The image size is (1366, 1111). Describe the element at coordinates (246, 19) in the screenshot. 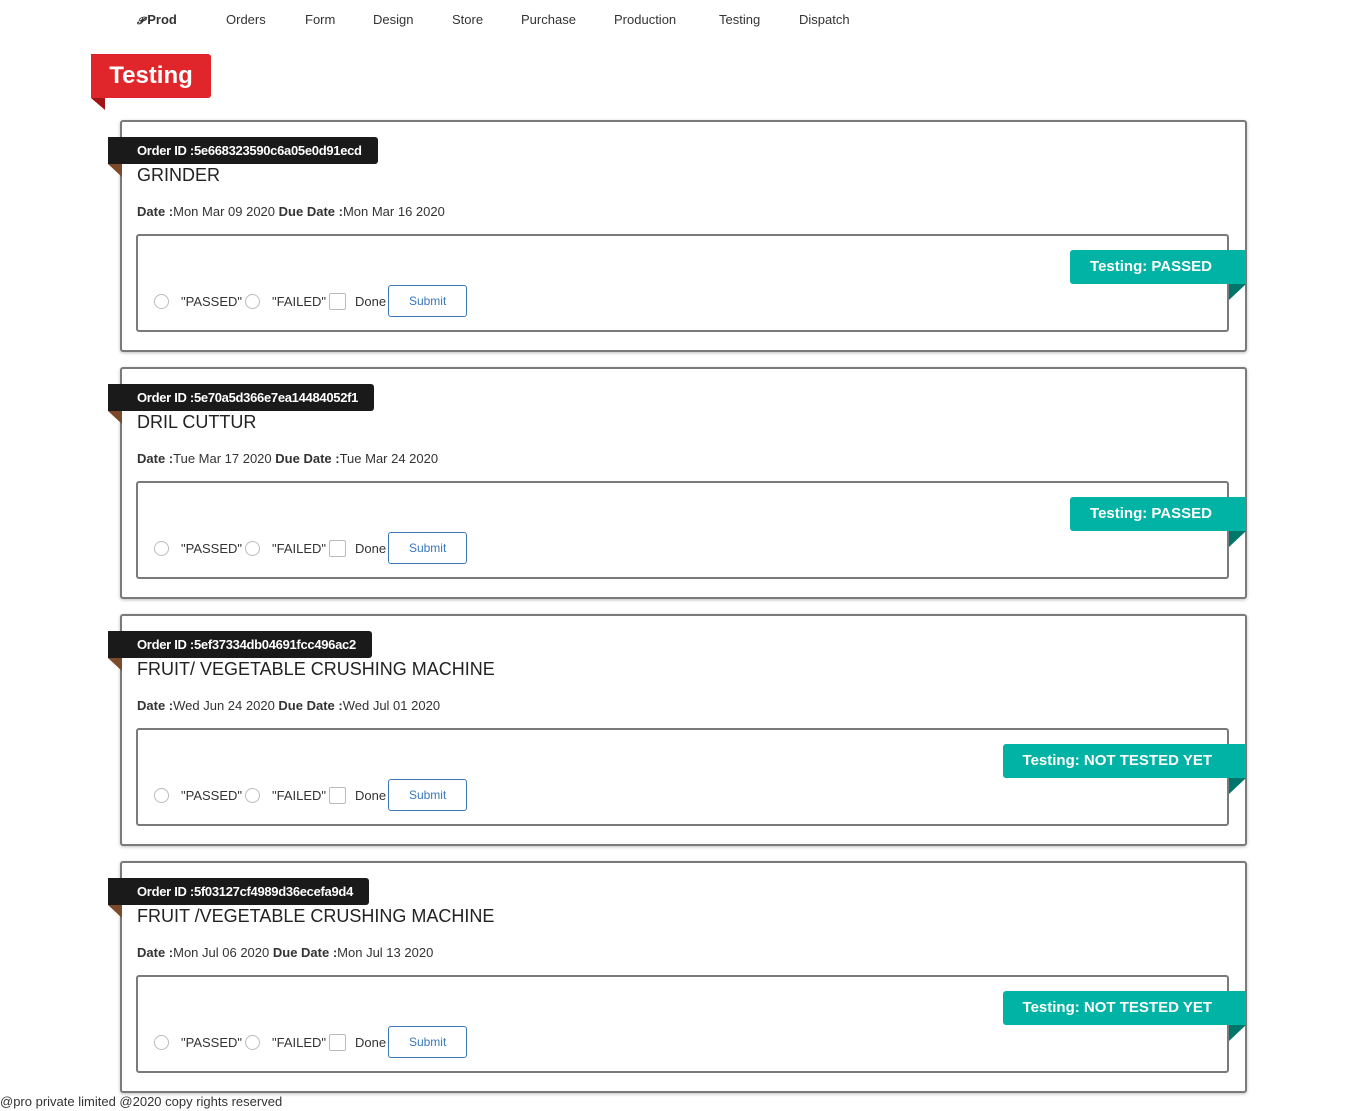

I see `nav-item-orders: Orders` at that location.